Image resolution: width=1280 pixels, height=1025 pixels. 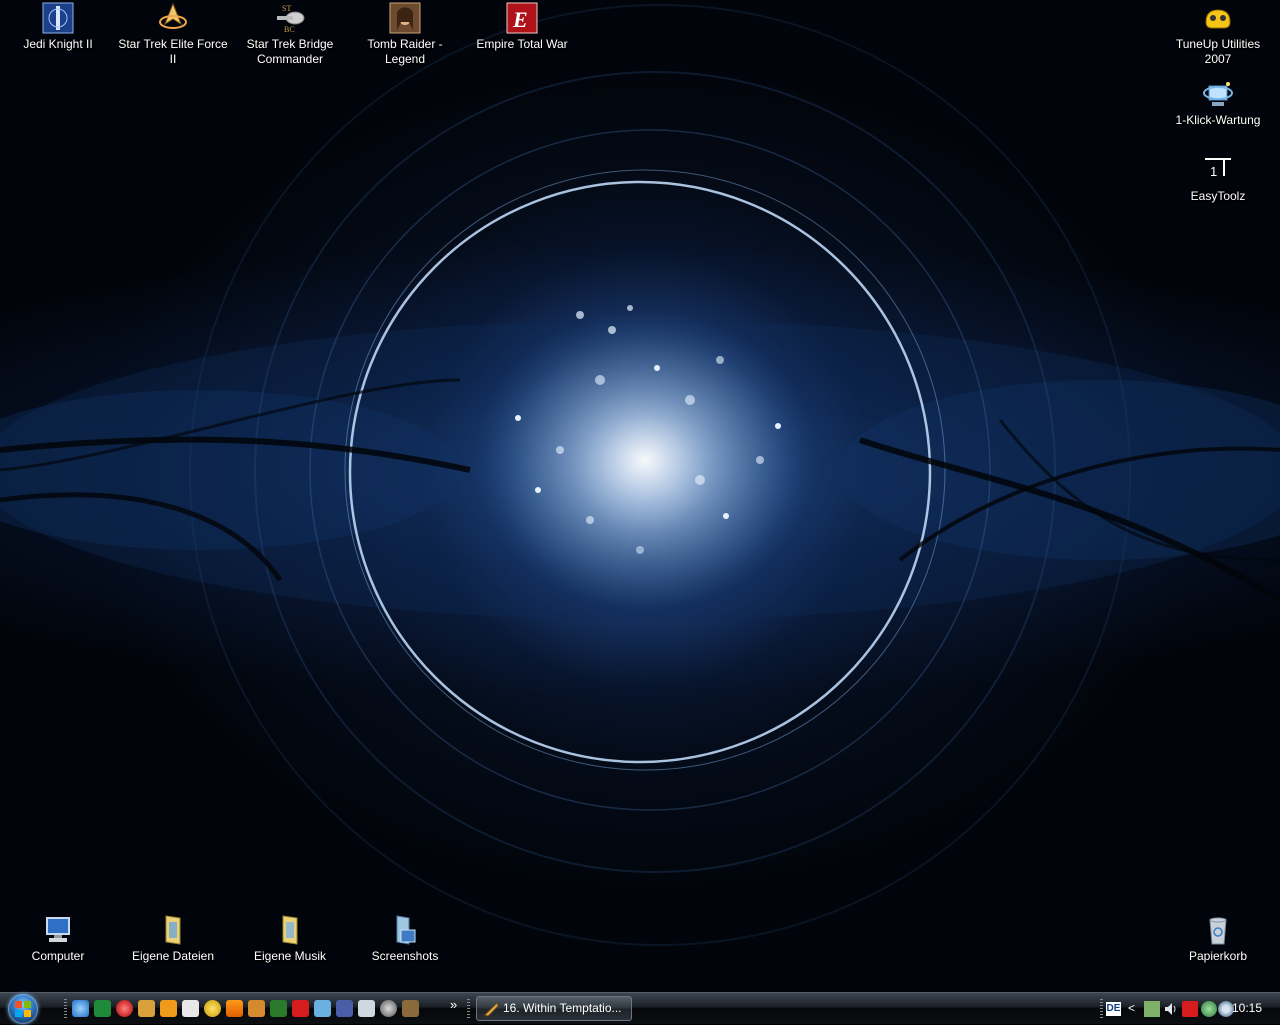 What do you see at coordinates (1218, 956) in the screenshot?
I see `desktop-icon-label: Papierkorb` at bounding box center [1218, 956].